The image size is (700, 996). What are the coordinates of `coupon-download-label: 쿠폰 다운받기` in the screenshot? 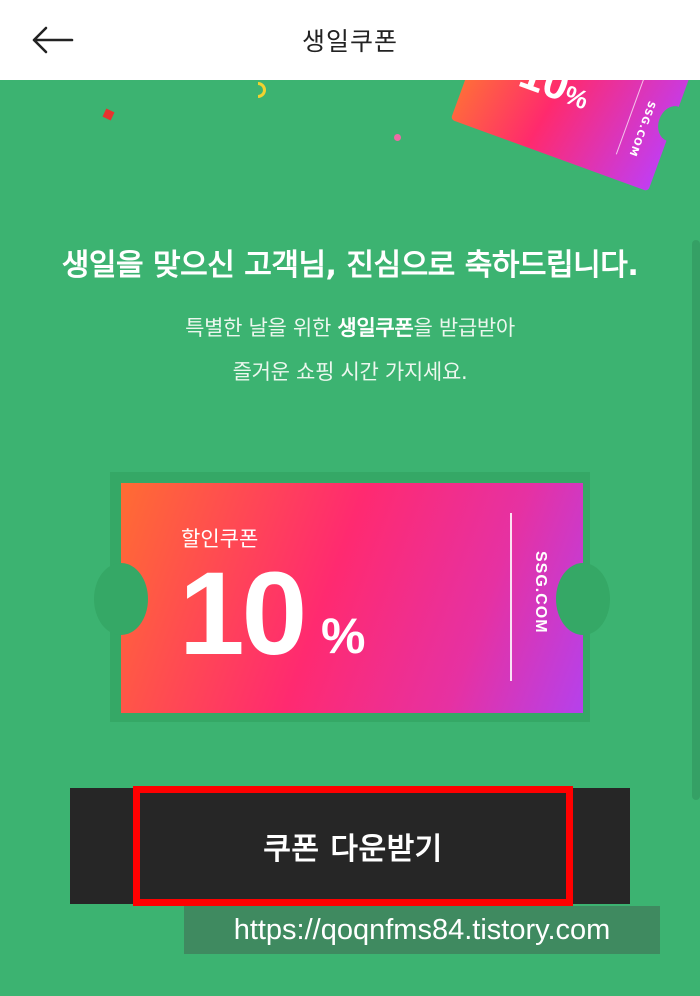 It's located at (353, 849).